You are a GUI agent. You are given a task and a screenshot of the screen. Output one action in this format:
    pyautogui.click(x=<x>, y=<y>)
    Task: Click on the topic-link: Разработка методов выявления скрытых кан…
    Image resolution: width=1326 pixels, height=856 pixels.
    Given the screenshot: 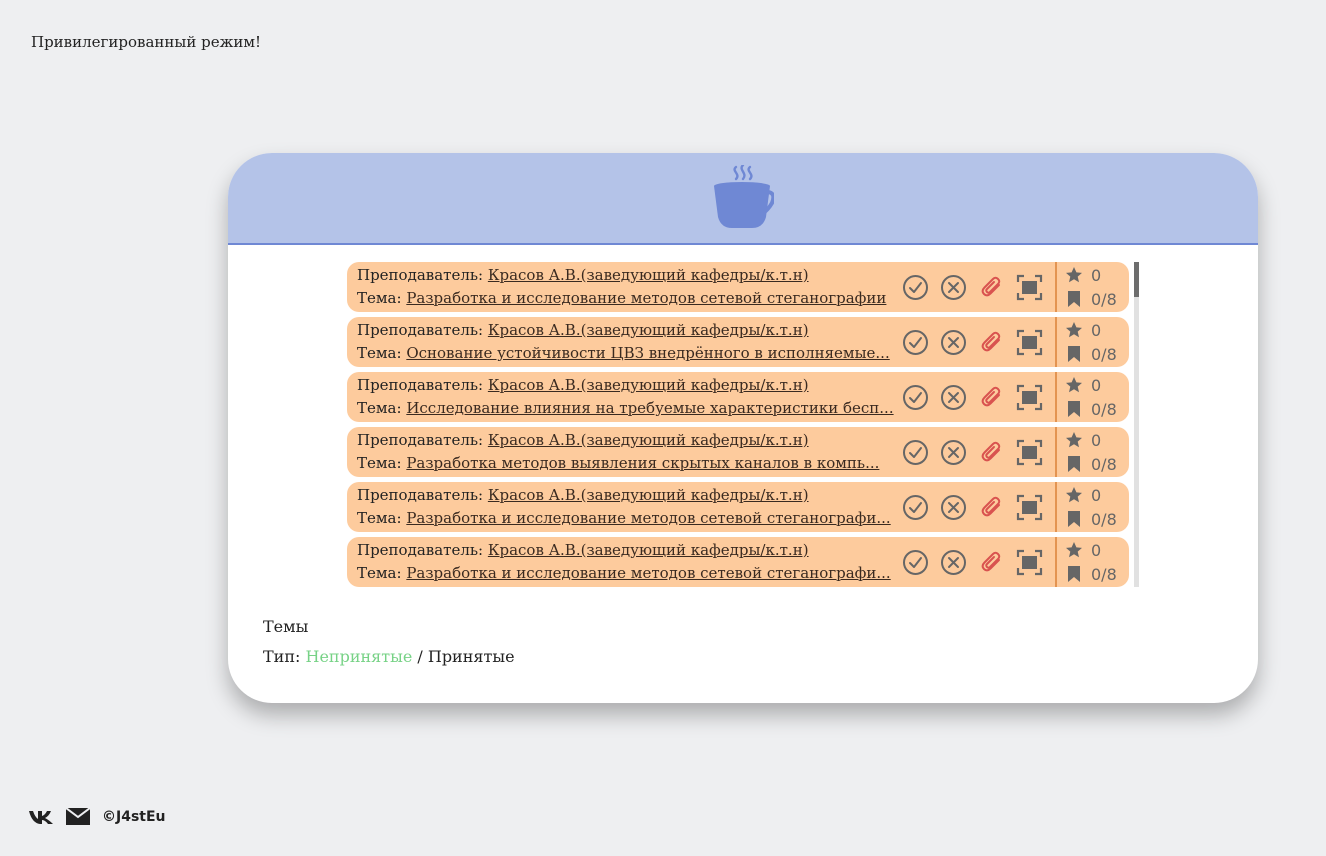 What is the action you would take?
    pyautogui.click(x=642, y=463)
    